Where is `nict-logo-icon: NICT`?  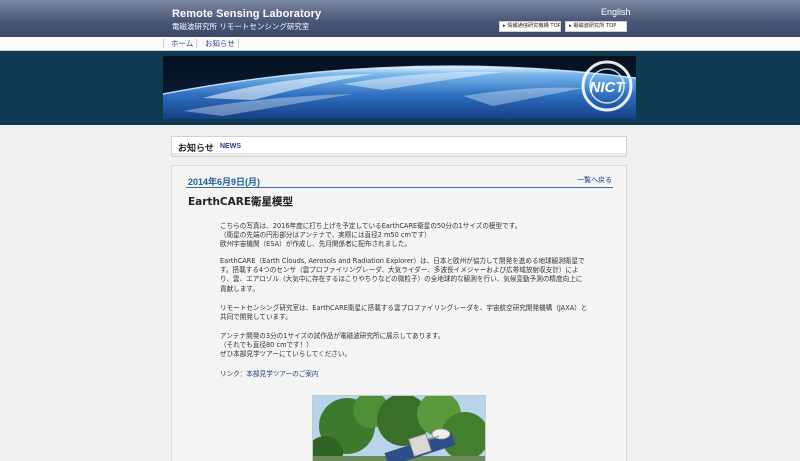 nict-logo-icon: NICT is located at coordinates (607, 86).